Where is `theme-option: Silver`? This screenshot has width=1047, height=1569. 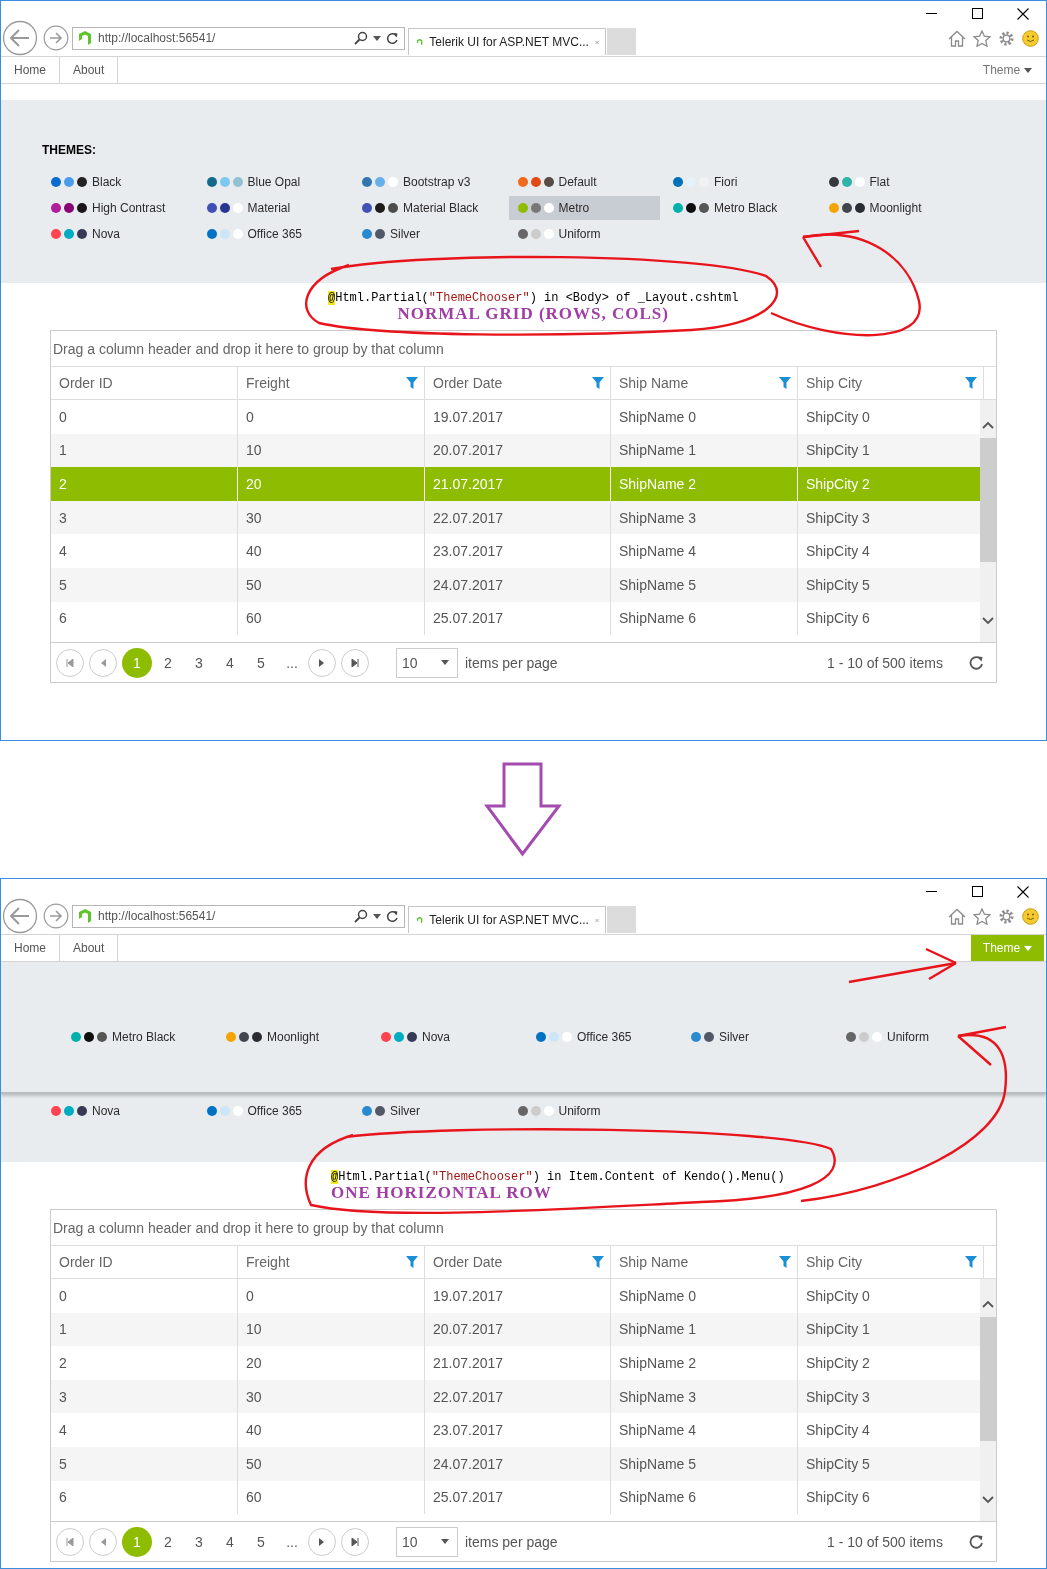 theme-option: Silver is located at coordinates (428, 234).